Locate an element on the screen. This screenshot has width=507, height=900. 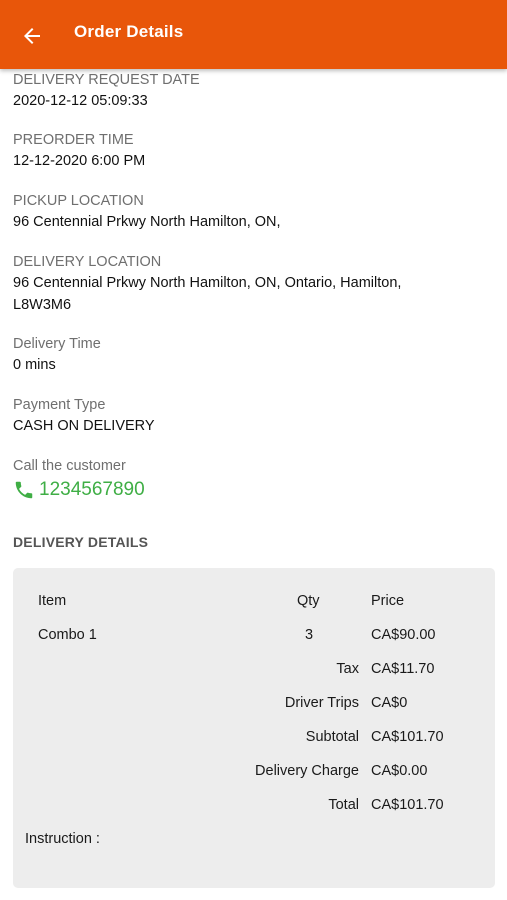
column-header-qty: Qty is located at coordinates (308, 601).